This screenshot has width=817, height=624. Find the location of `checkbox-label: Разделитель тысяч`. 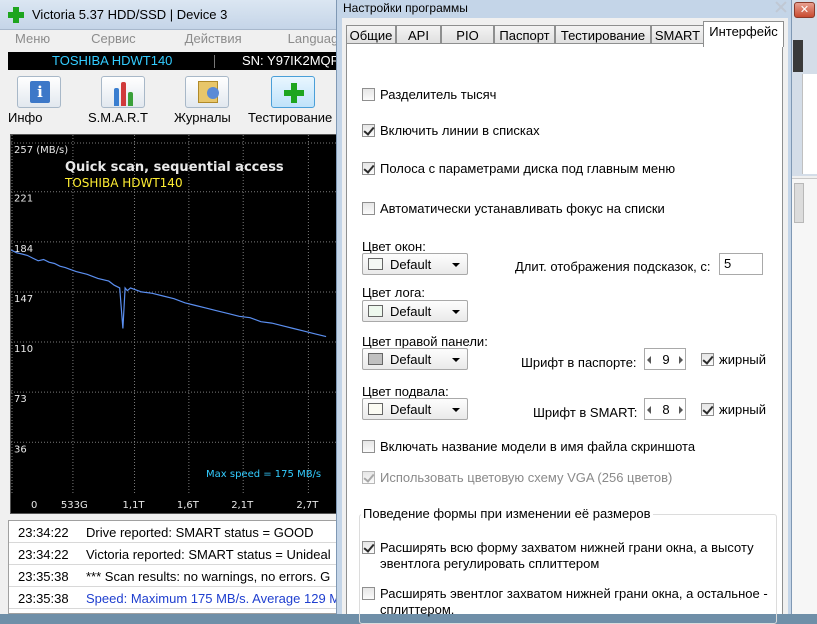

checkbox-label: Разделитель тысяч is located at coordinates (438, 94).